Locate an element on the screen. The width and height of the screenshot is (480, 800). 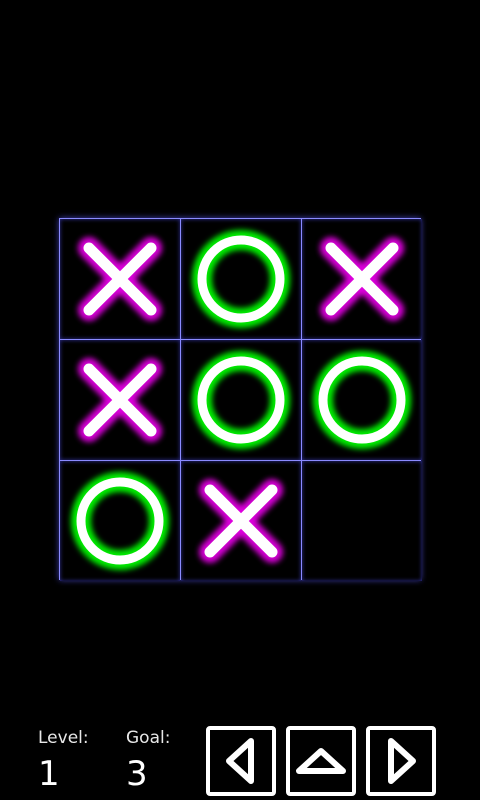
level-label: Level: is located at coordinates (63, 738).